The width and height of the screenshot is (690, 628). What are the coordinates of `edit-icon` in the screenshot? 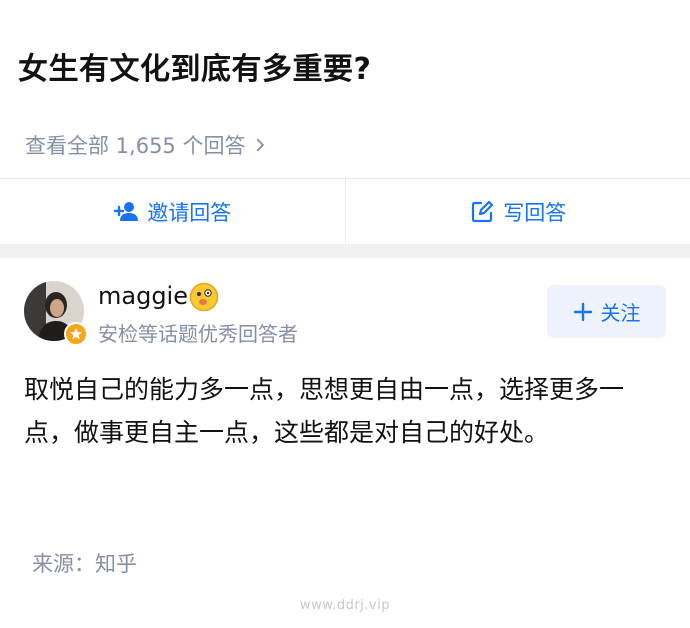 It's located at (483, 211).